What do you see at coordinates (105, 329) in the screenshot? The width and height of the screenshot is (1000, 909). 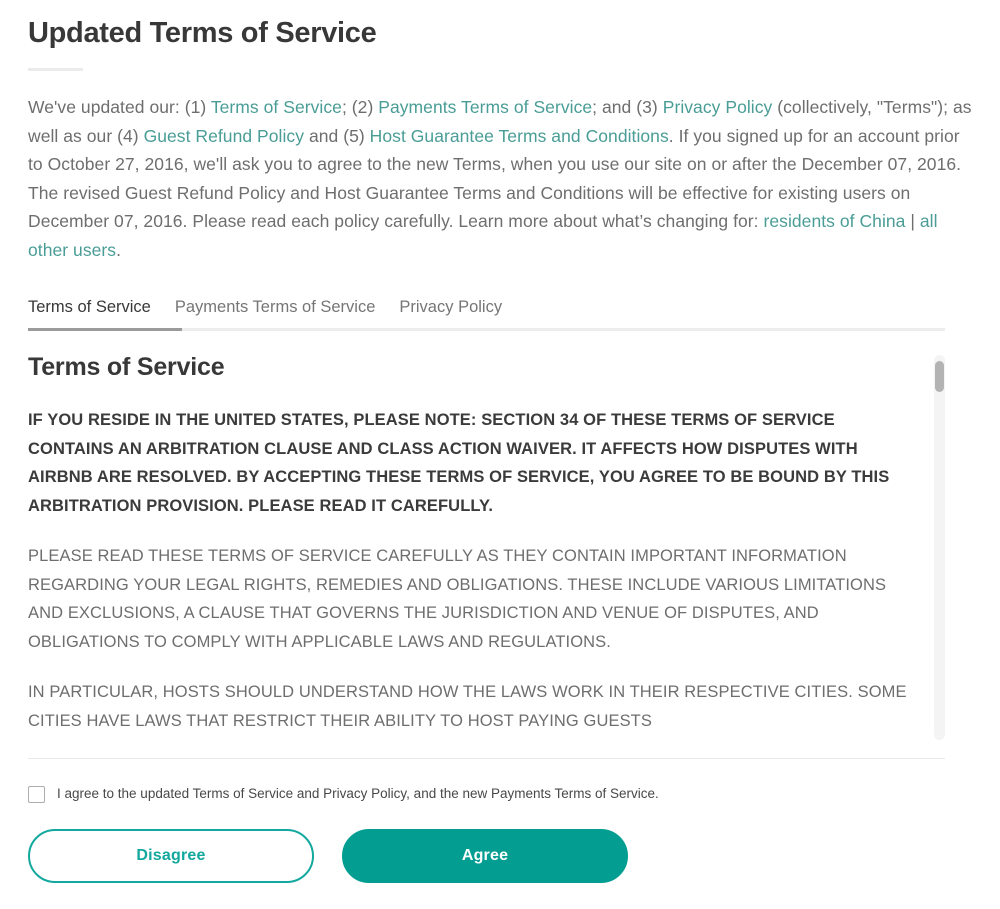 I see `tab-active-indicator` at bounding box center [105, 329].